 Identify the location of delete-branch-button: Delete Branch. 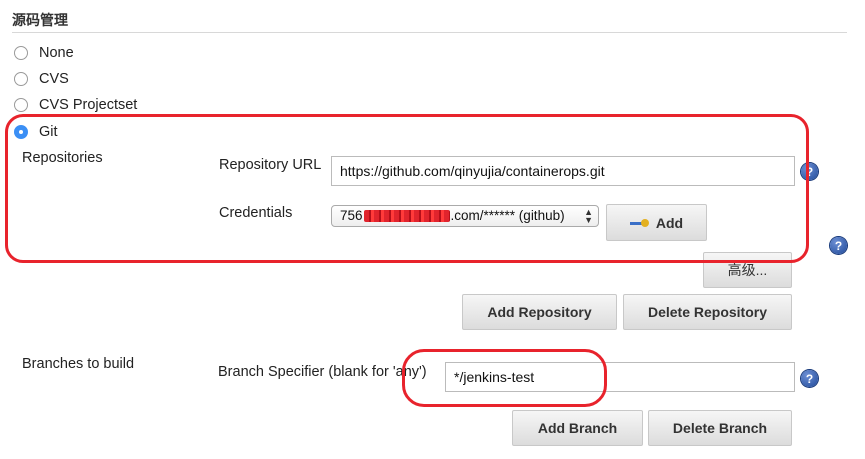
(720, 428).